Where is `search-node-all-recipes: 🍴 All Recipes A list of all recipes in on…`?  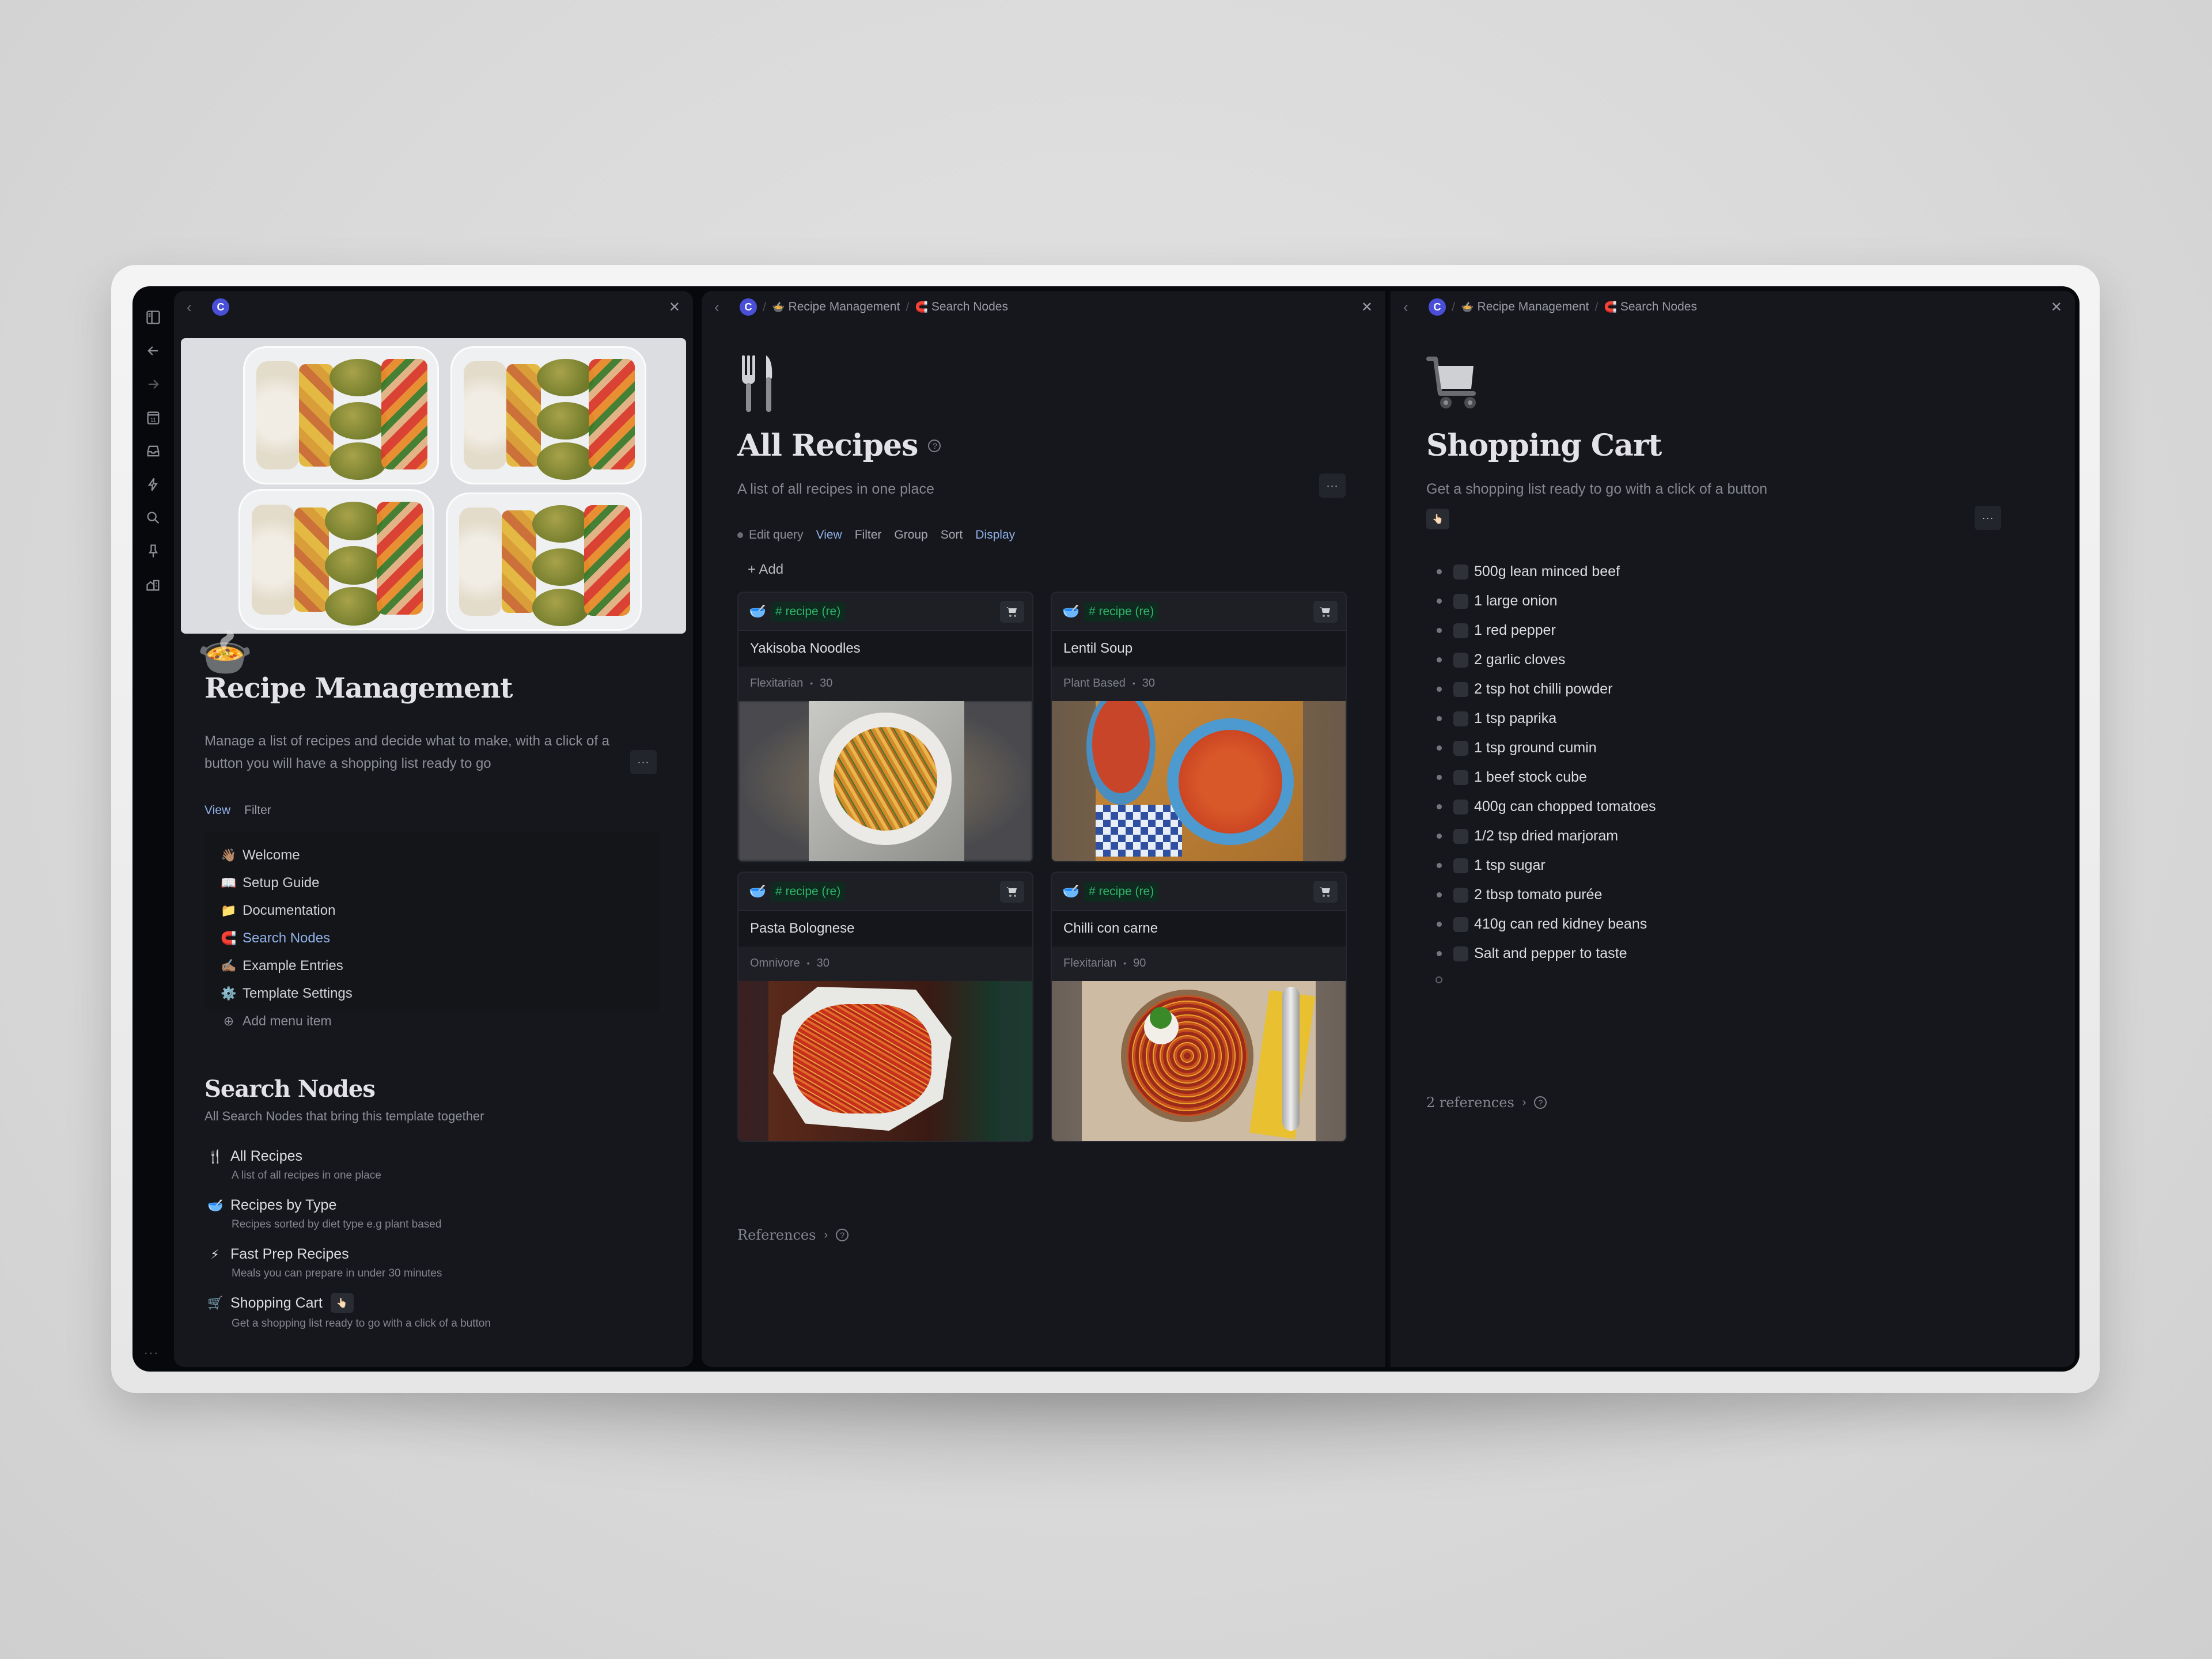
search-node-all-recipes: 🍴 All Recipes A list of all recipes in on… is located at coordinates (294, 1165).